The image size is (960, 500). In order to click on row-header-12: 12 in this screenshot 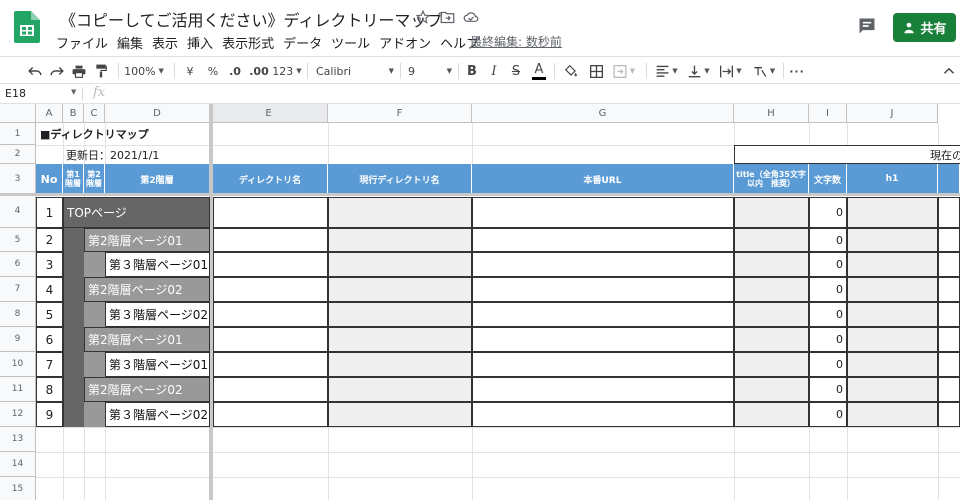, I will do `click(18, 414)`.